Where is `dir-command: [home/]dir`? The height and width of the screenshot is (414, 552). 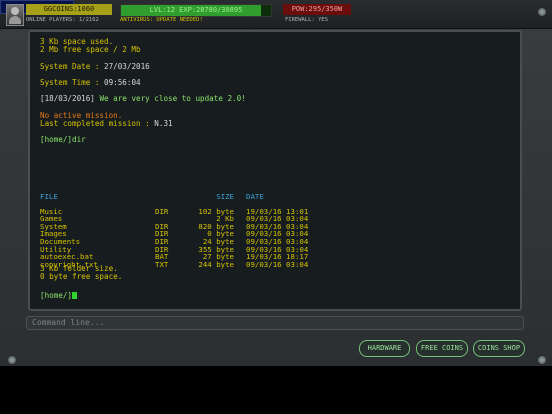
dir-command: [home/]dir is located at coordinates (63, 140).